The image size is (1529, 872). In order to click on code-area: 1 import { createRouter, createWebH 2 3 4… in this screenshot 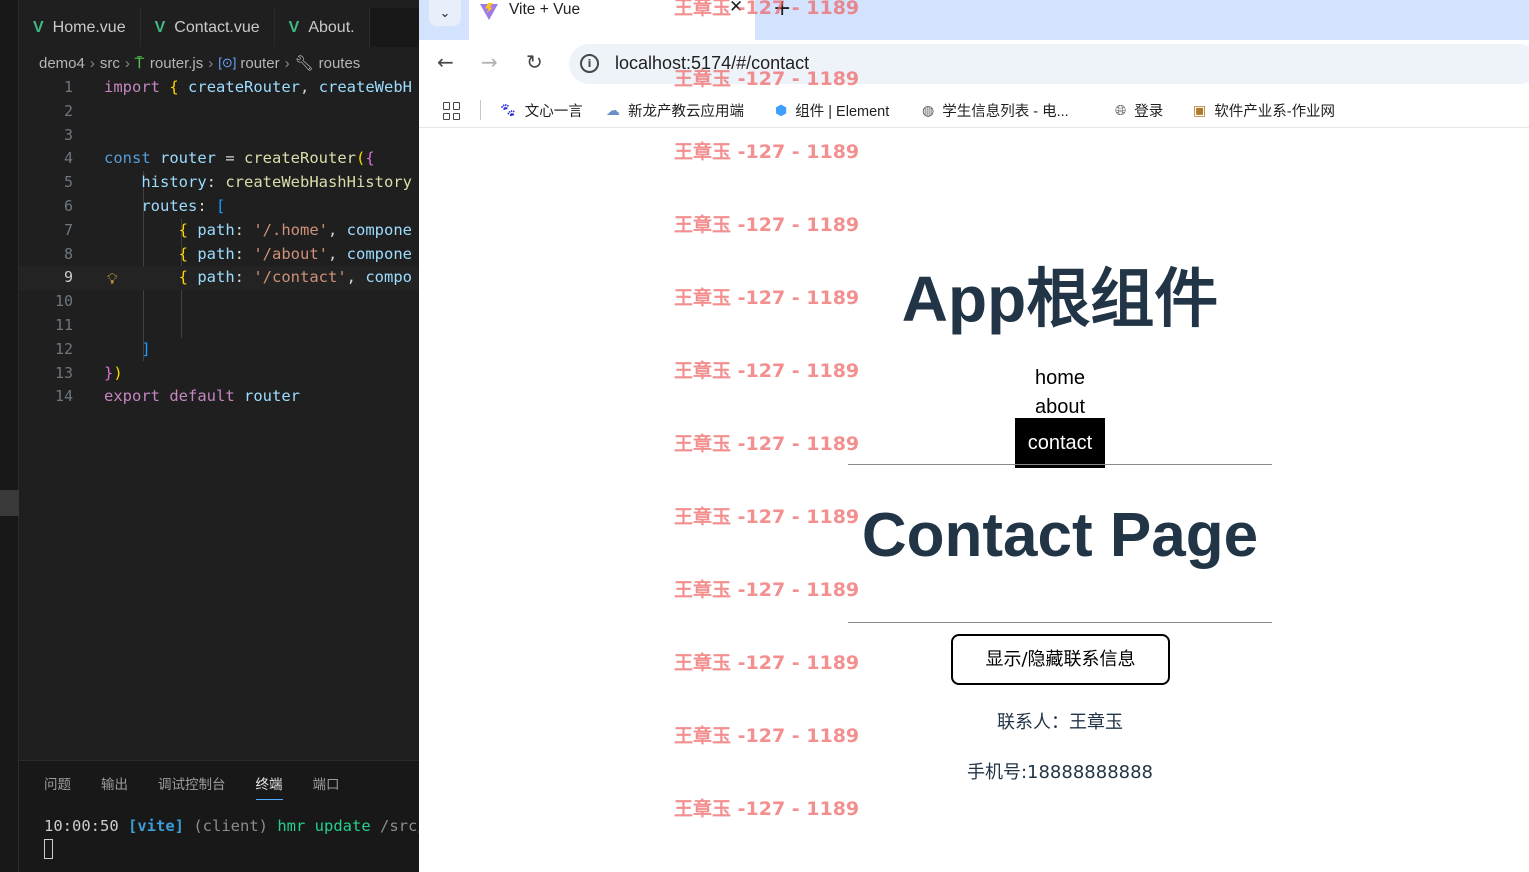, I will do `click(219, 242)`.